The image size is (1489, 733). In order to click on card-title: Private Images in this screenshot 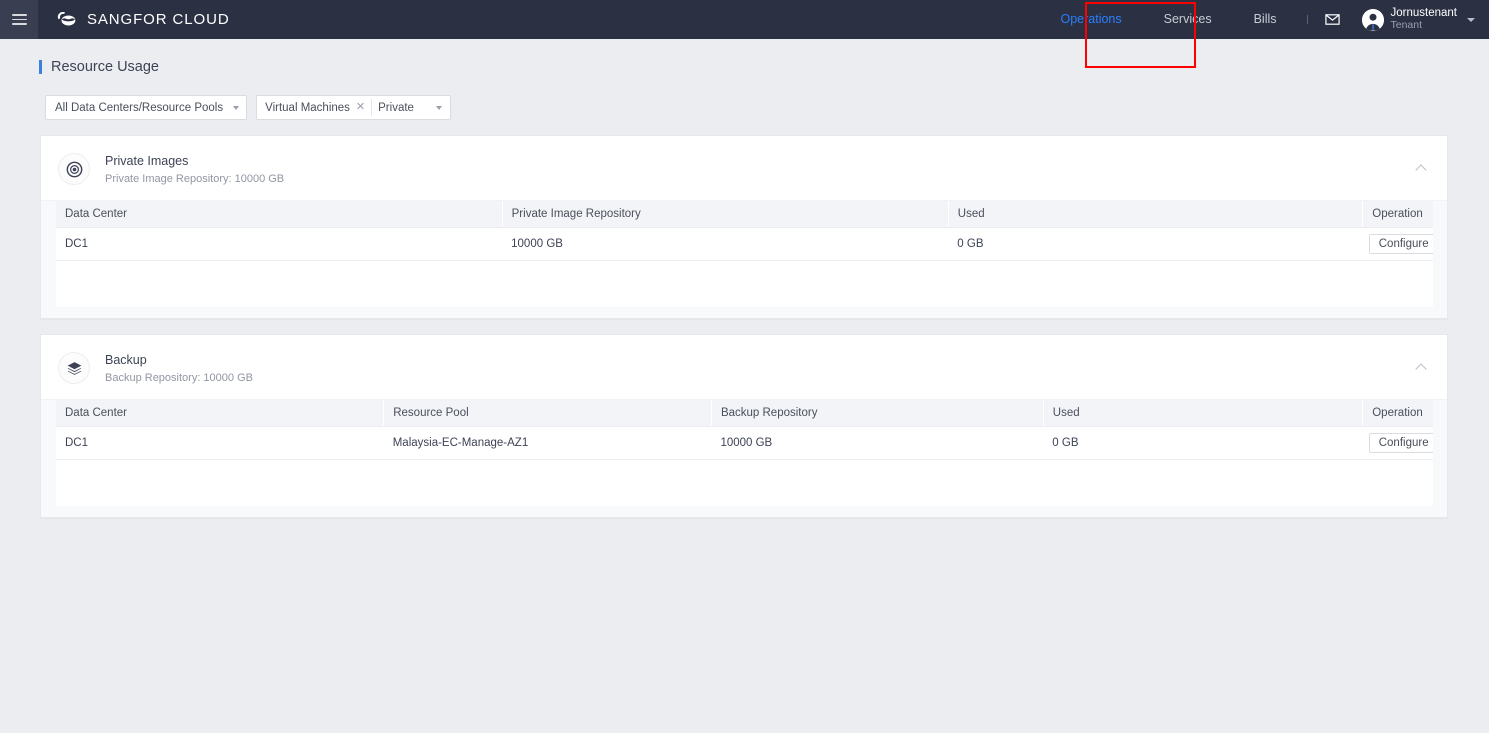, I will do `click(147, 160)`.